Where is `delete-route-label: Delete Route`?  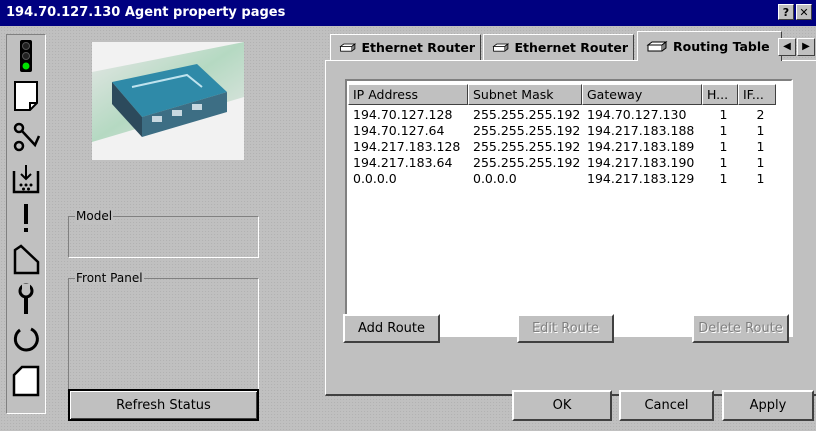
delete-route-label: Delete Route is located at coordinates (740, 328).